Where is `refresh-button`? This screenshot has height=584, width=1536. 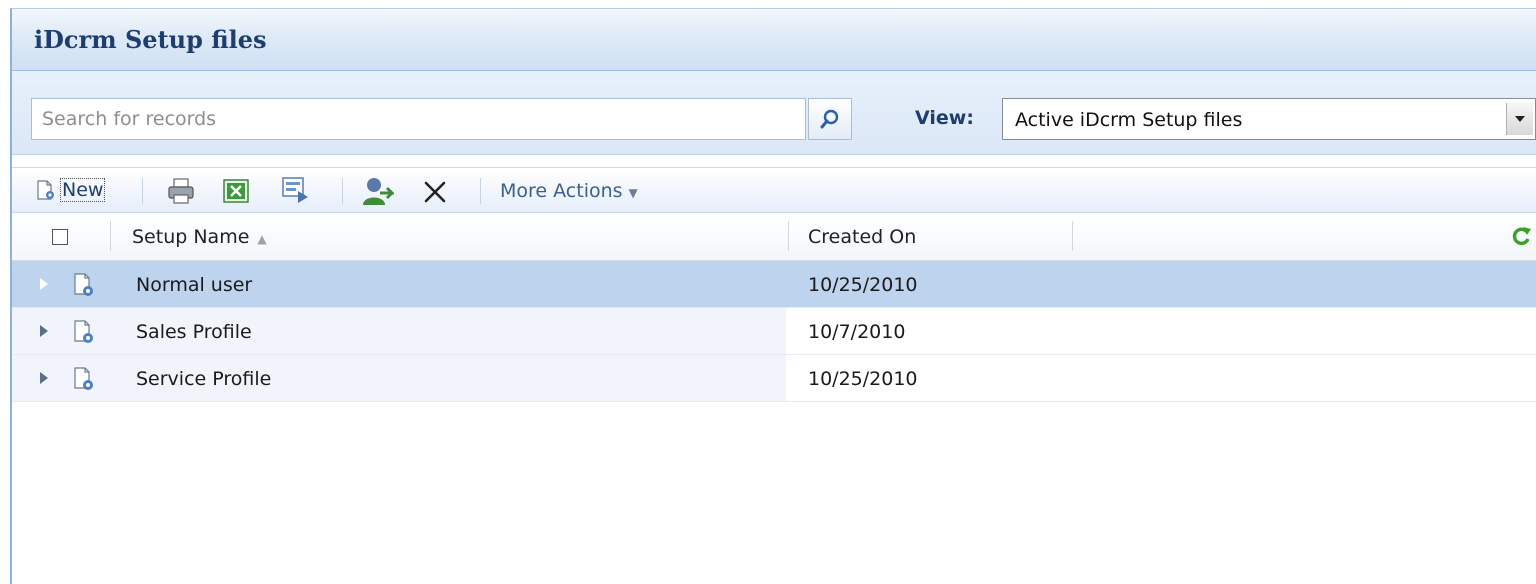
refresh-button is located at coordinates (1521, 238).